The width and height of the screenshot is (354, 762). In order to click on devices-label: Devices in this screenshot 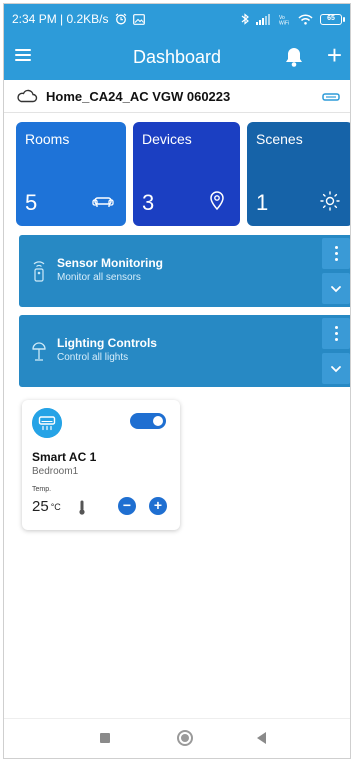, I will do `click(167, 139)`.